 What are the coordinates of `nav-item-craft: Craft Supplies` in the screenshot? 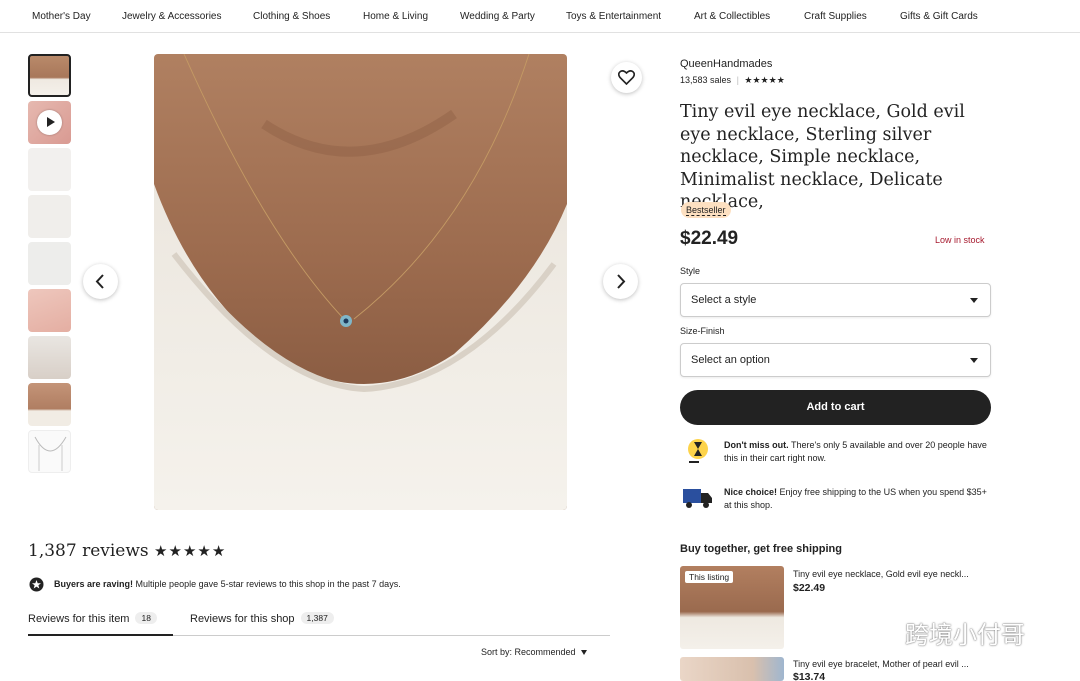 It's located at (835, 16).